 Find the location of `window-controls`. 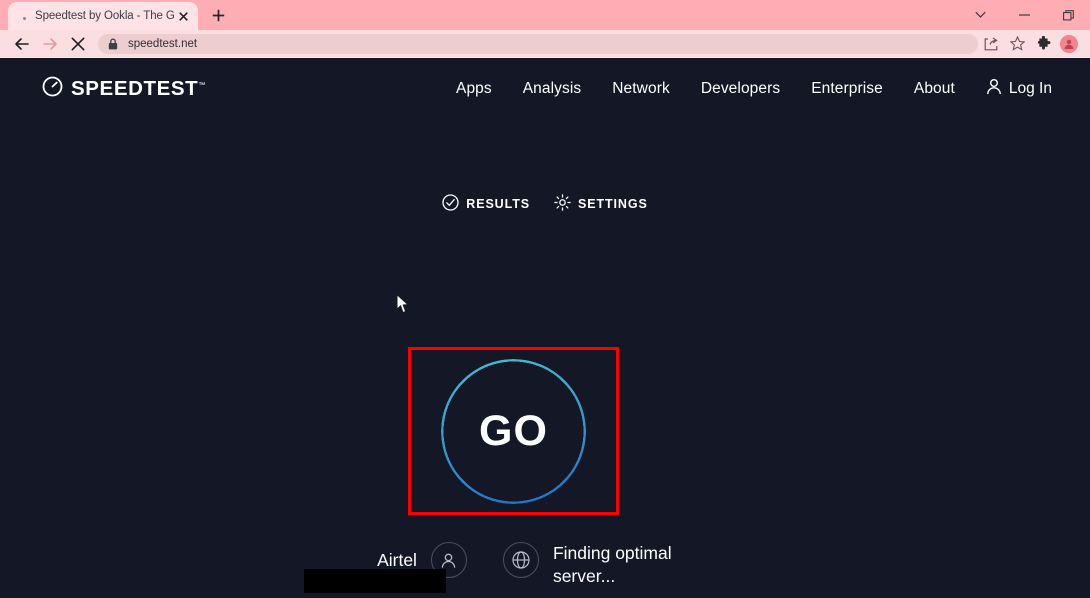

window-controls is located at coordinates (1024, 15).